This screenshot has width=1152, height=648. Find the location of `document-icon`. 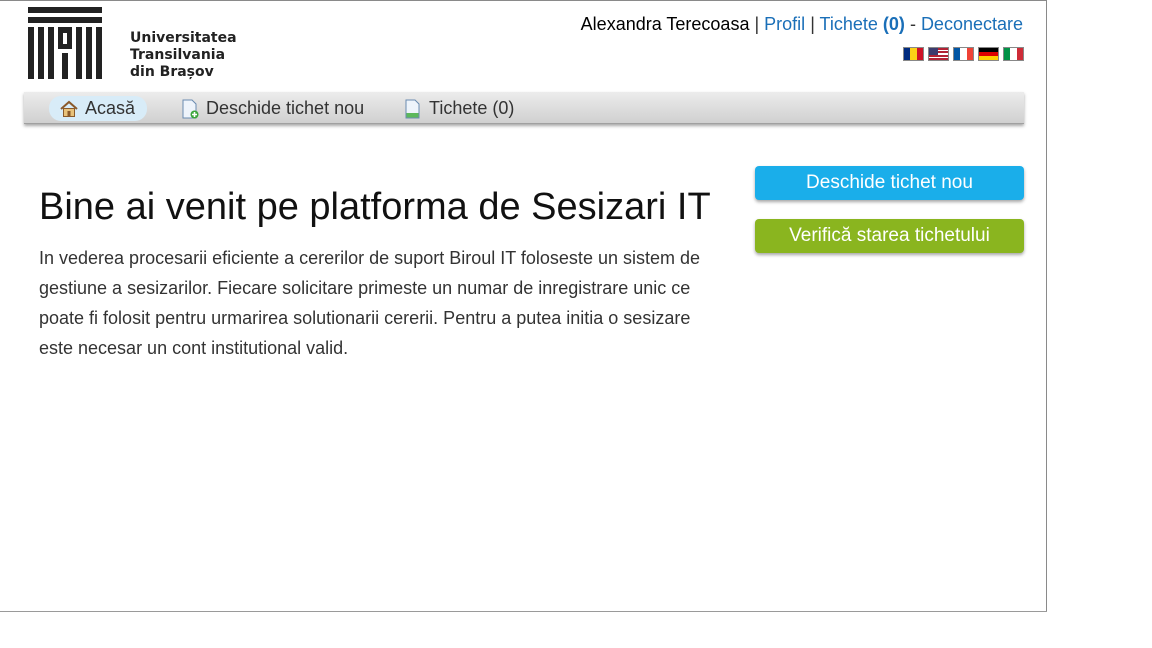

document-icon is located at coordinates (412, 108).